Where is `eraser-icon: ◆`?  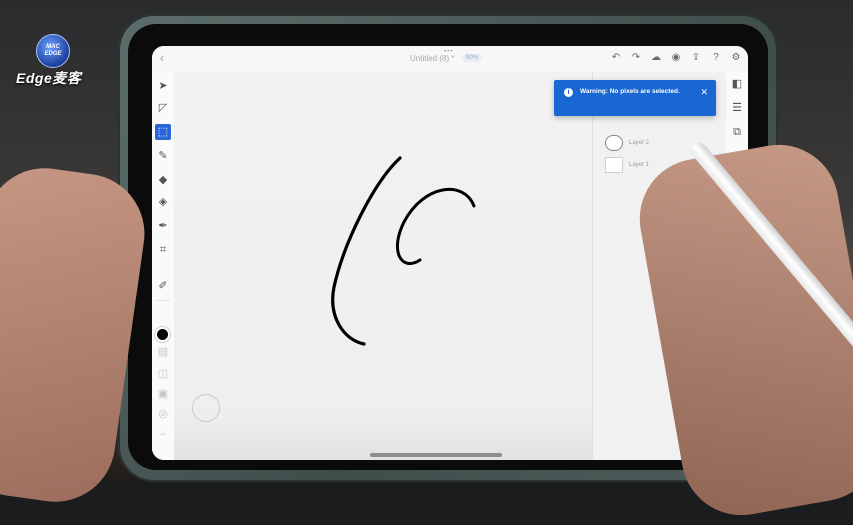 eraser-icon: ◆ is located at coordinates (163, 180).